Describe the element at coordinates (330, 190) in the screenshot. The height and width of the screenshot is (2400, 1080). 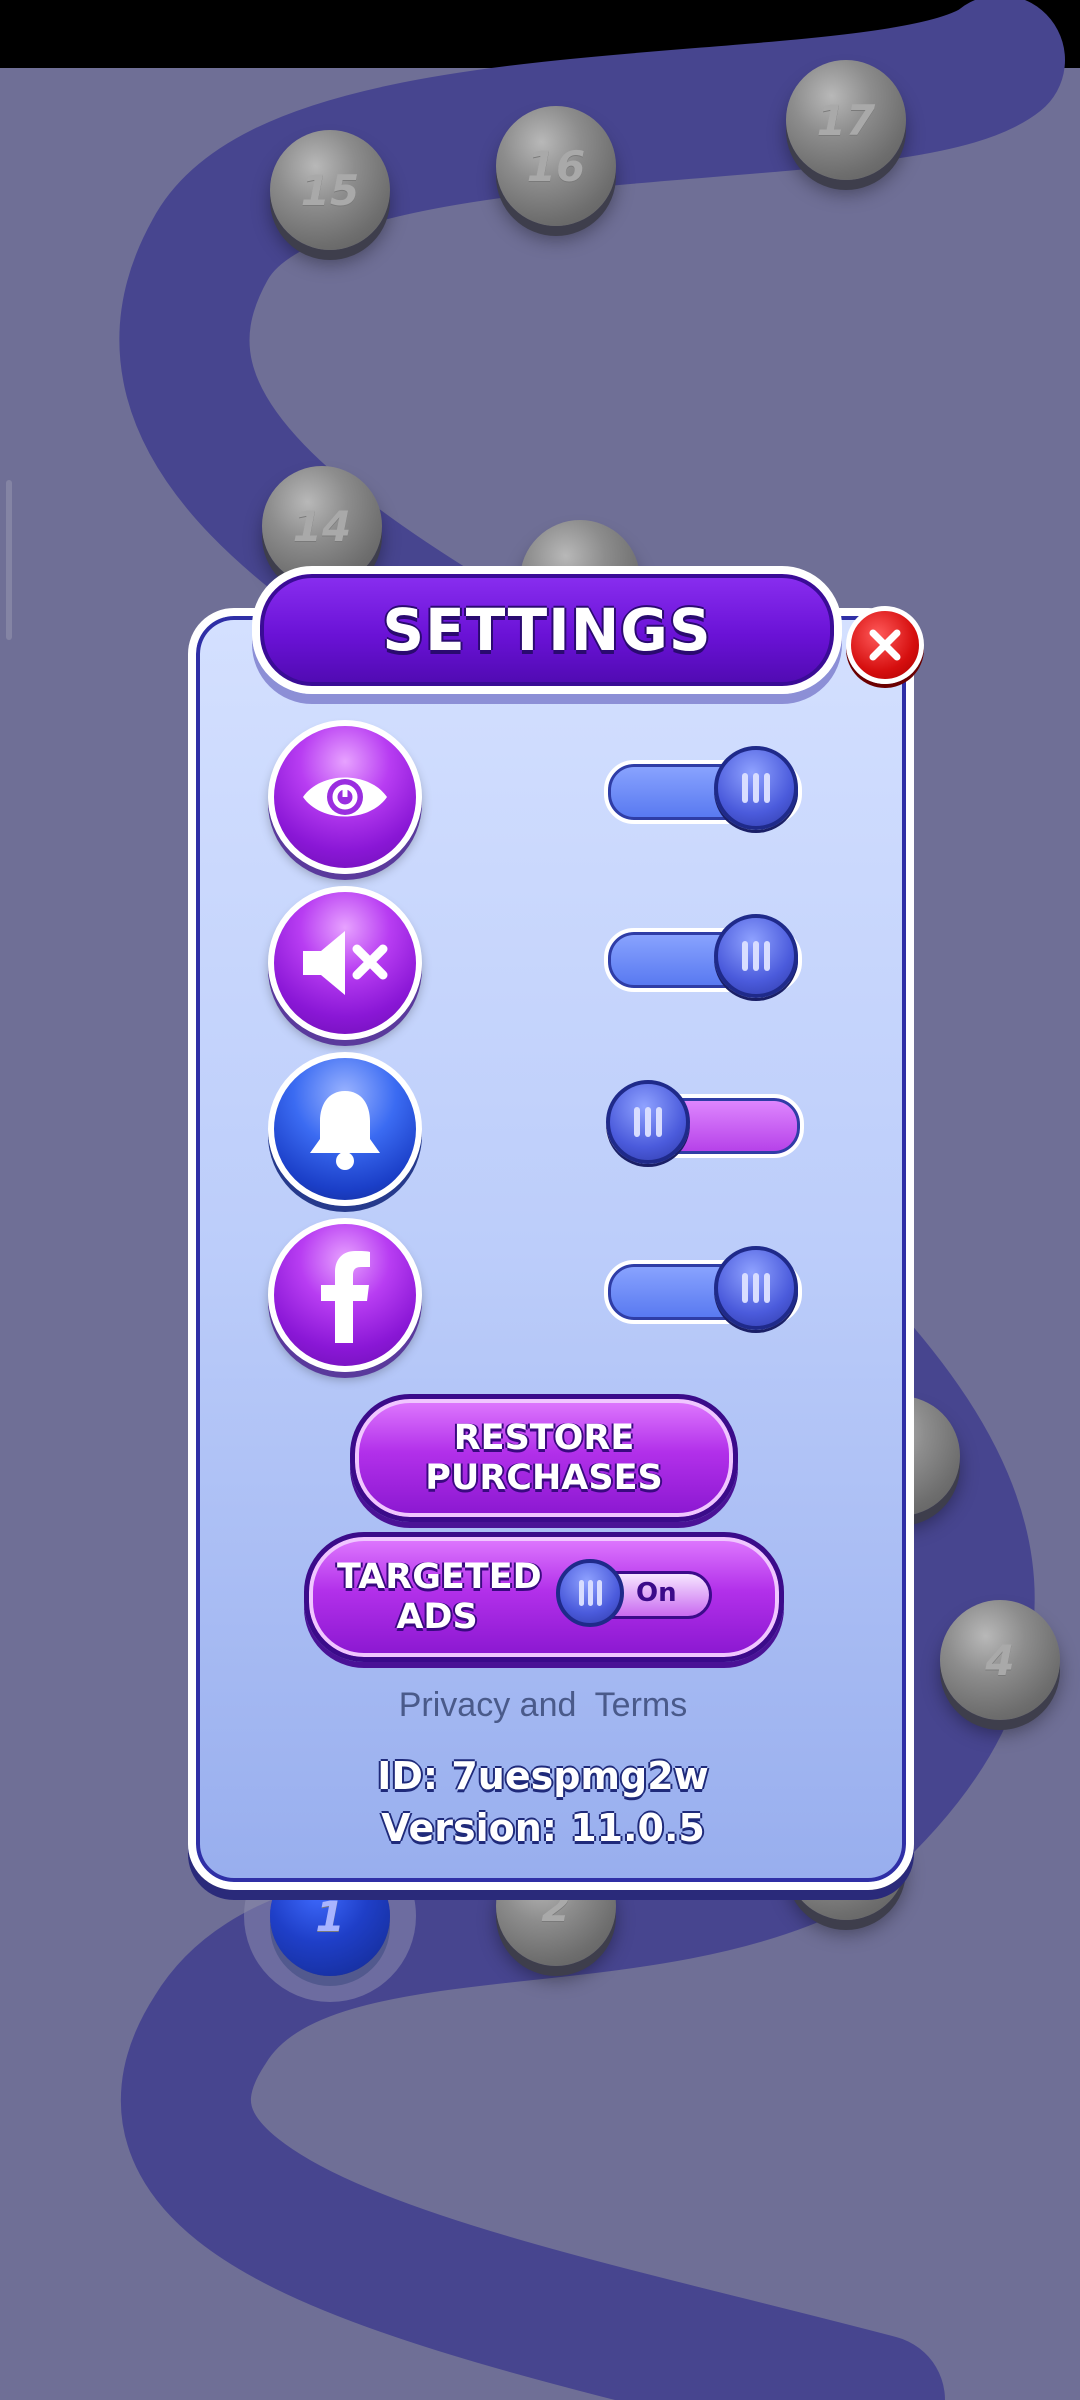
I see `level-node-15: 15` at that location.